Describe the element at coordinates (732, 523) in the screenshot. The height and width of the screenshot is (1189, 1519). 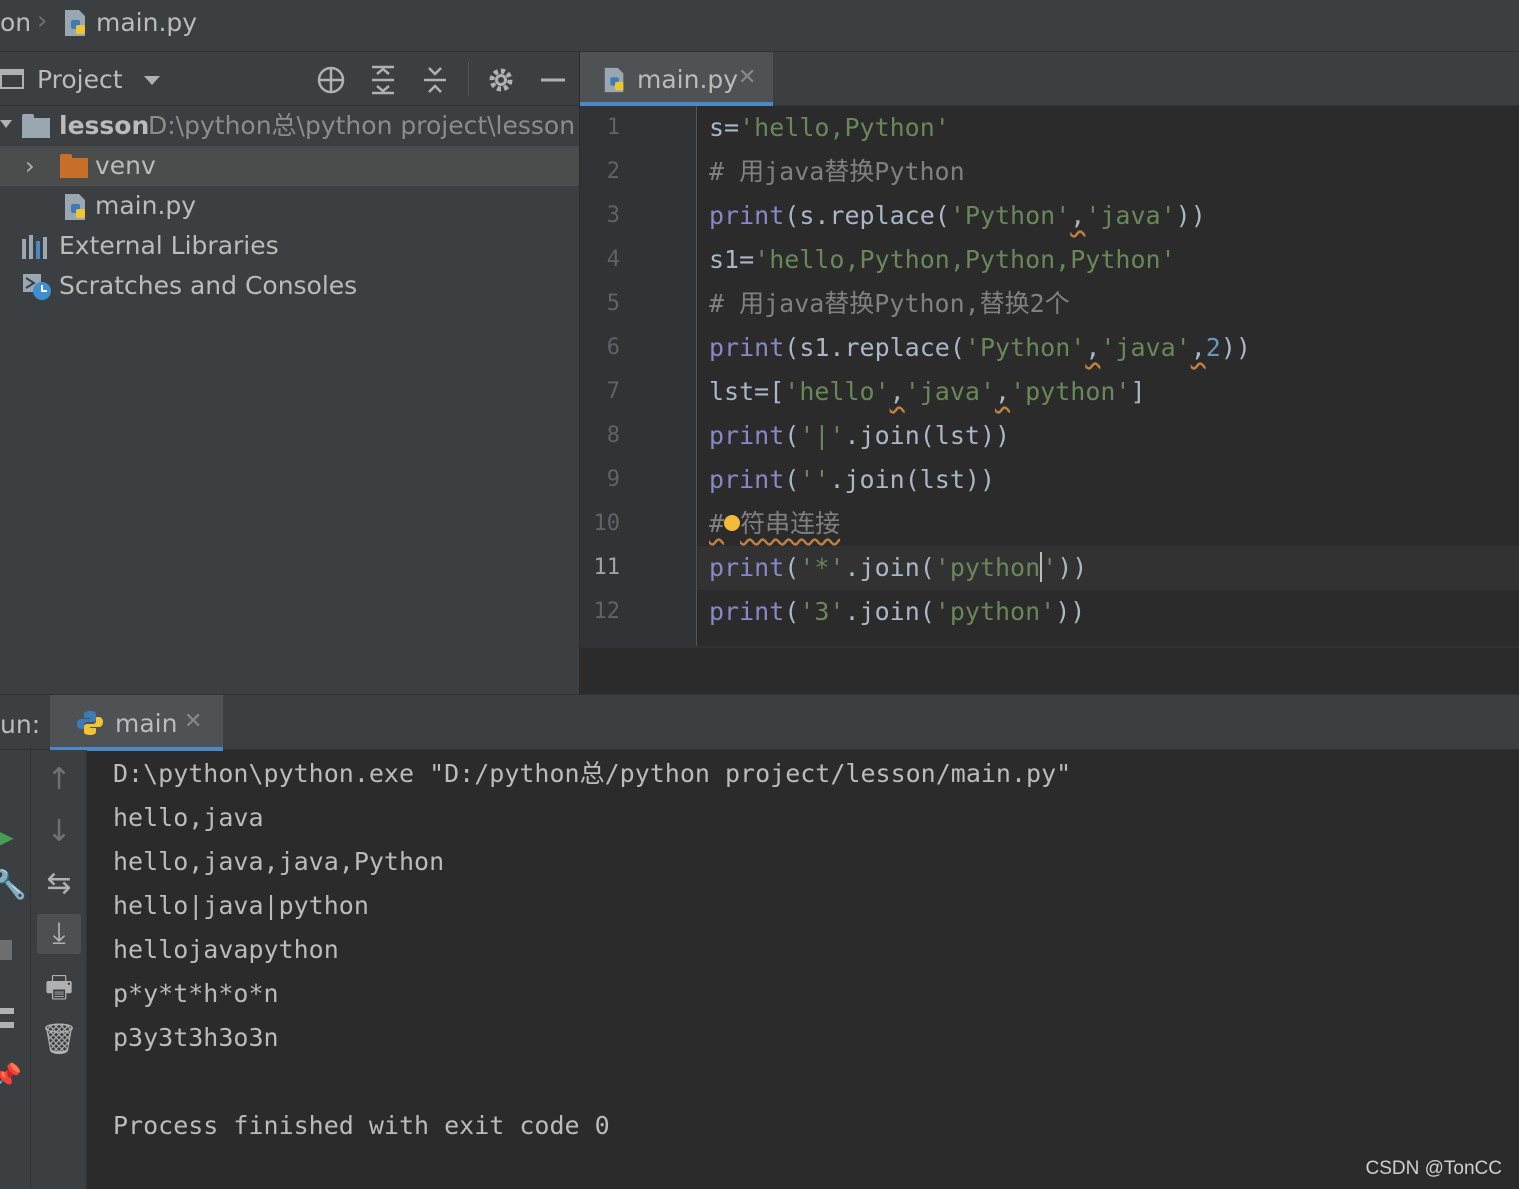
I see `bulb-icon` at that location.